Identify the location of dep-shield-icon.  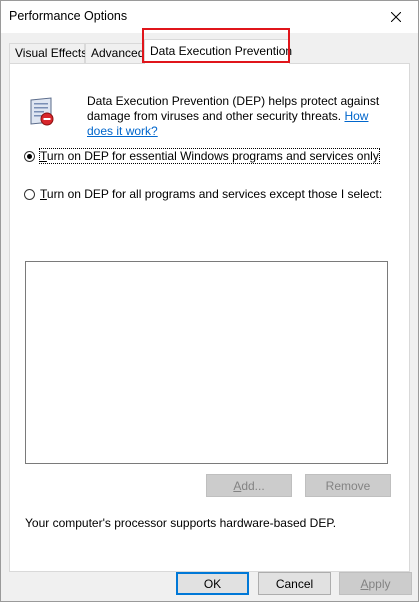
(42, 111).